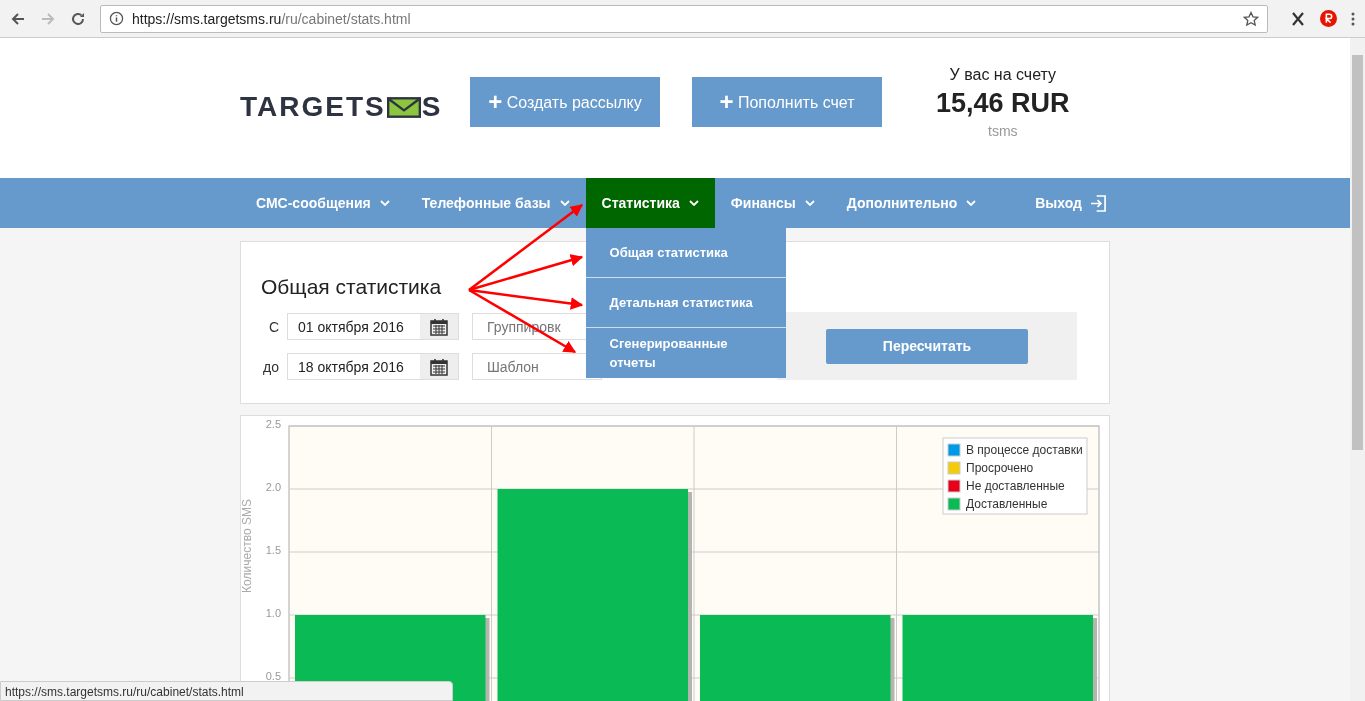 The image size is (1365, 701). What do you see at coordinates (911, 203) in the screenshot?
I see `nav-item: Дополнительно` at bounding box center [911, 203].